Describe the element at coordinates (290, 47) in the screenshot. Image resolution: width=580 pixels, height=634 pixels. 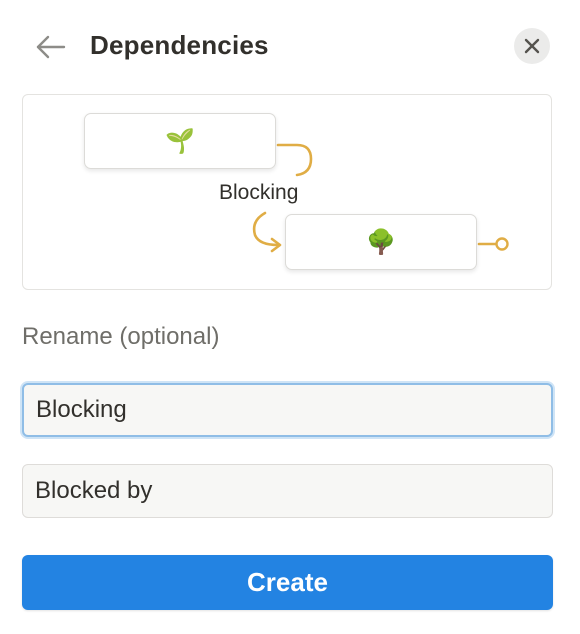
I see `dialog-header: Dependencies` at that location.